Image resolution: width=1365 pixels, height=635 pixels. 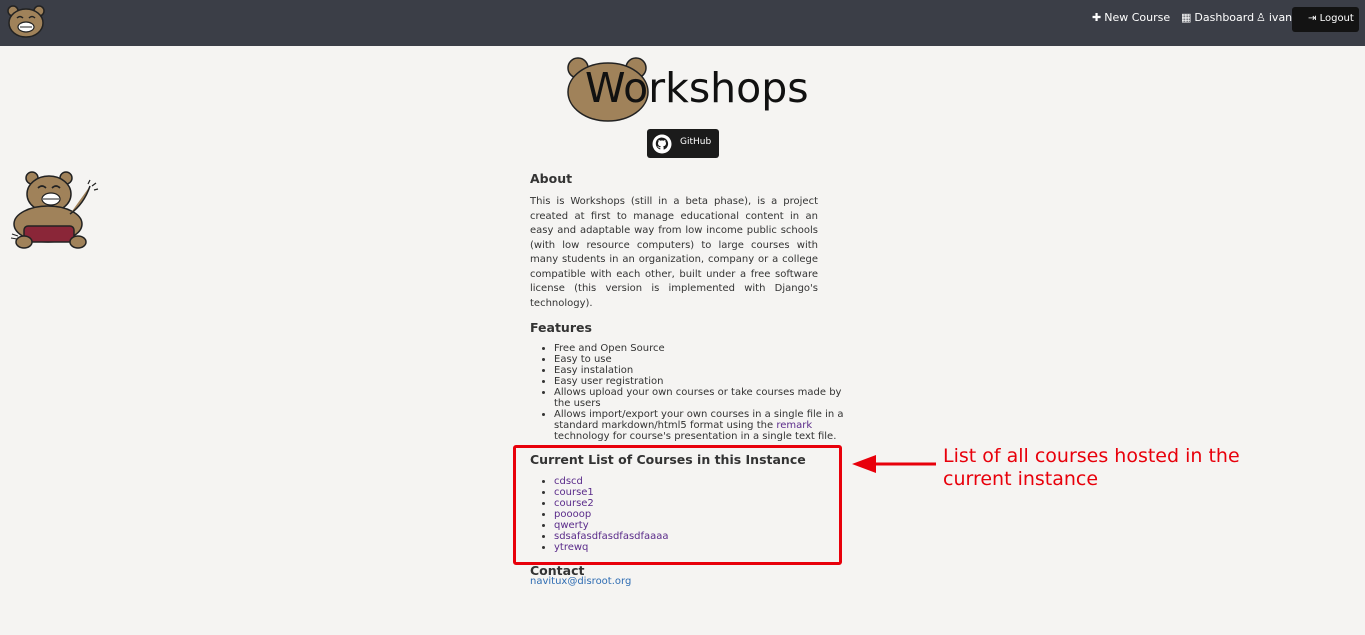 I want to click on new-course-link: ✚ New Course, so click(x=1131, y=17).